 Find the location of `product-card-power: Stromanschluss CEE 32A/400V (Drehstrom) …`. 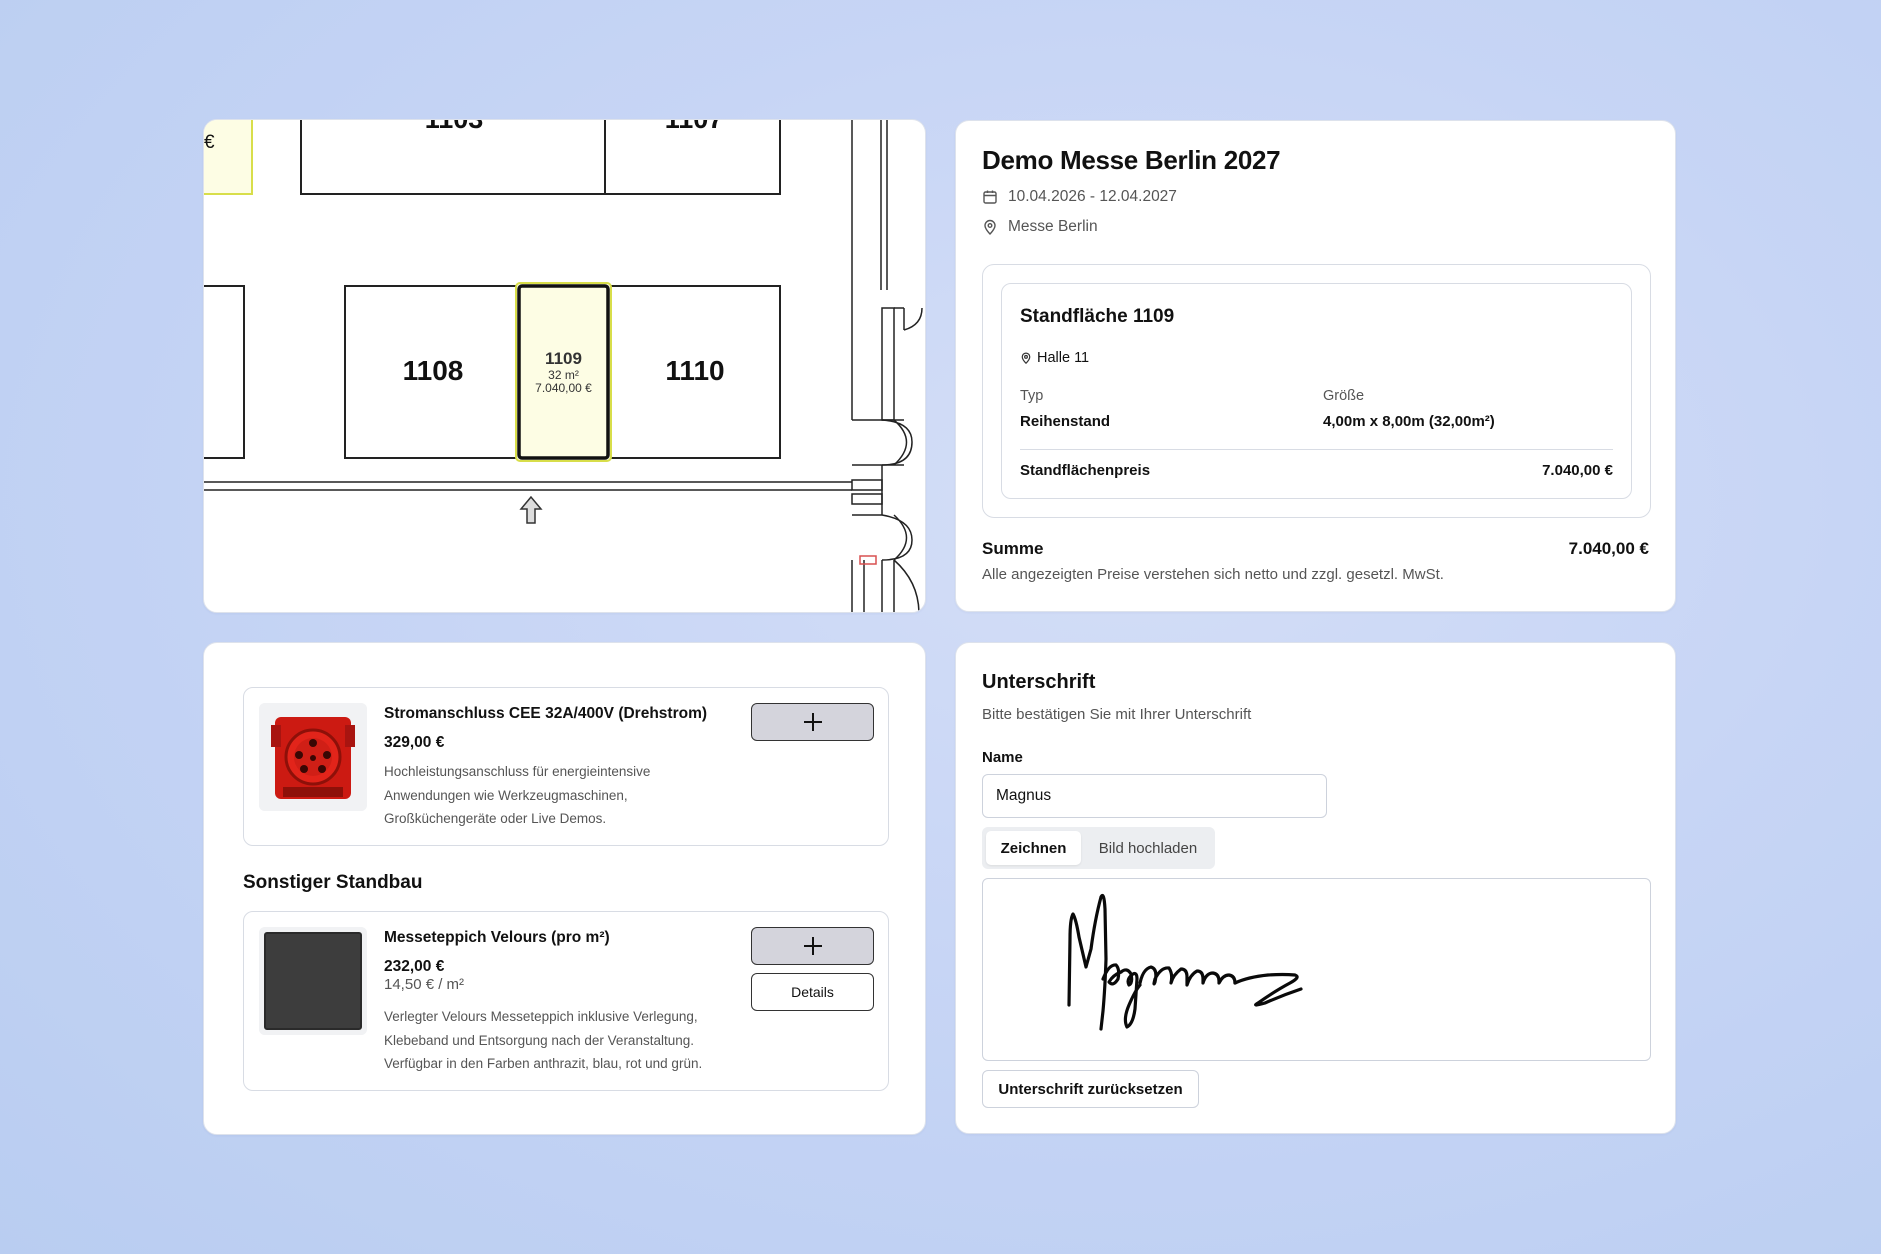

product-card-power: Stromanschluss CEE 32A/400V (Drehstrom) … is located at coordinates (566, 766).